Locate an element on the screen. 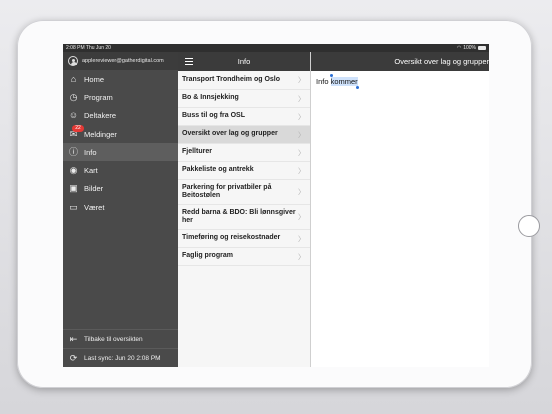 The width and height of the screenshot is (552, 414). people-icon: ☺ is located at coordinates (73, 115).